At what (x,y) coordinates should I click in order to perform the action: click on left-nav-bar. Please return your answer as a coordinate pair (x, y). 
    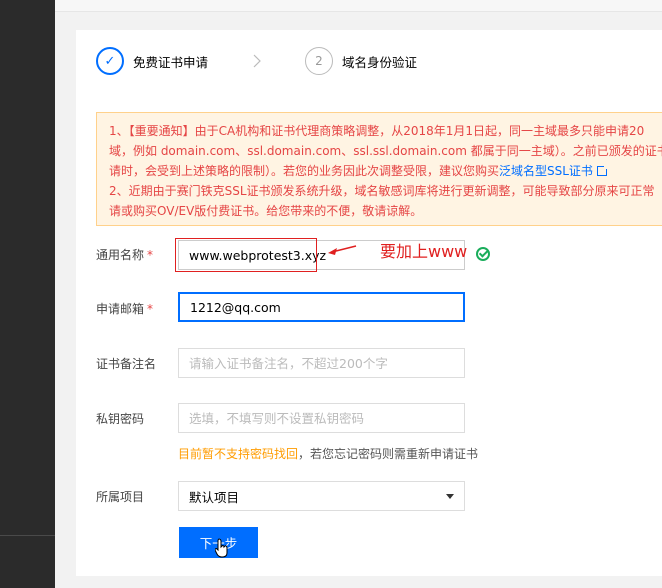
    Looking at the image, I should click on (27, 294).